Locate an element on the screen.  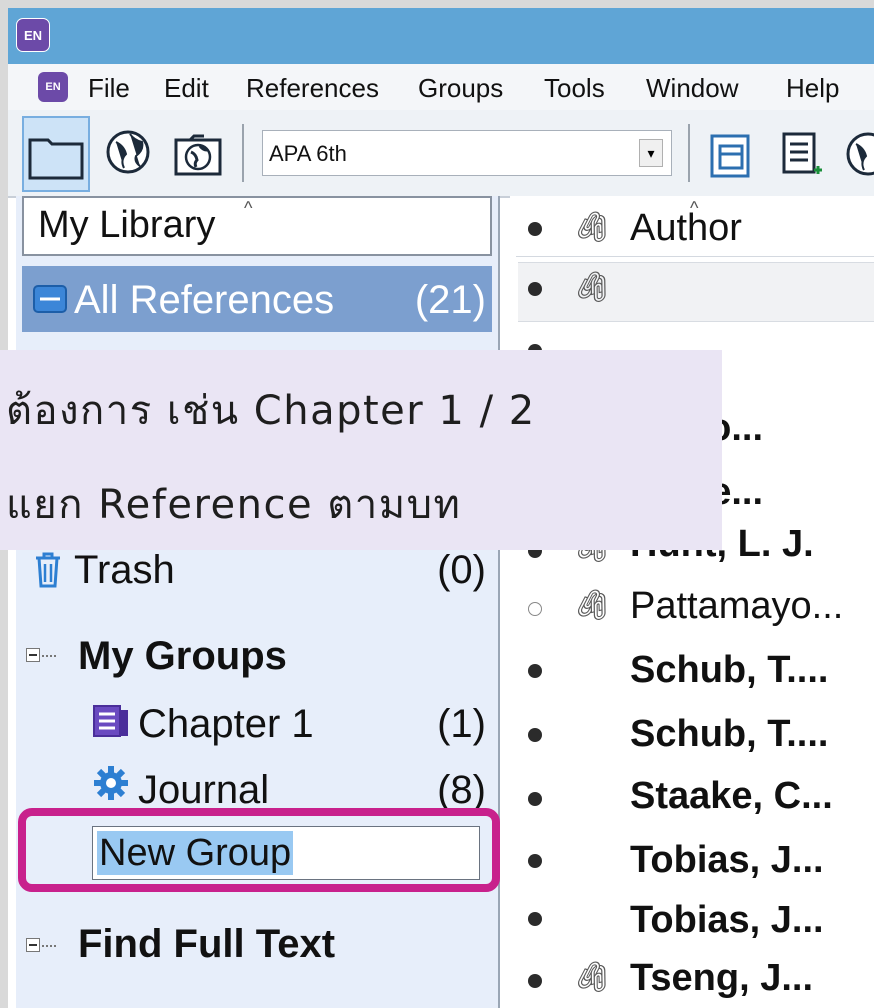
annotation-line-1: ต้องการ เช่น Chapter 1 / 2 is located at coordinates (271, 411).